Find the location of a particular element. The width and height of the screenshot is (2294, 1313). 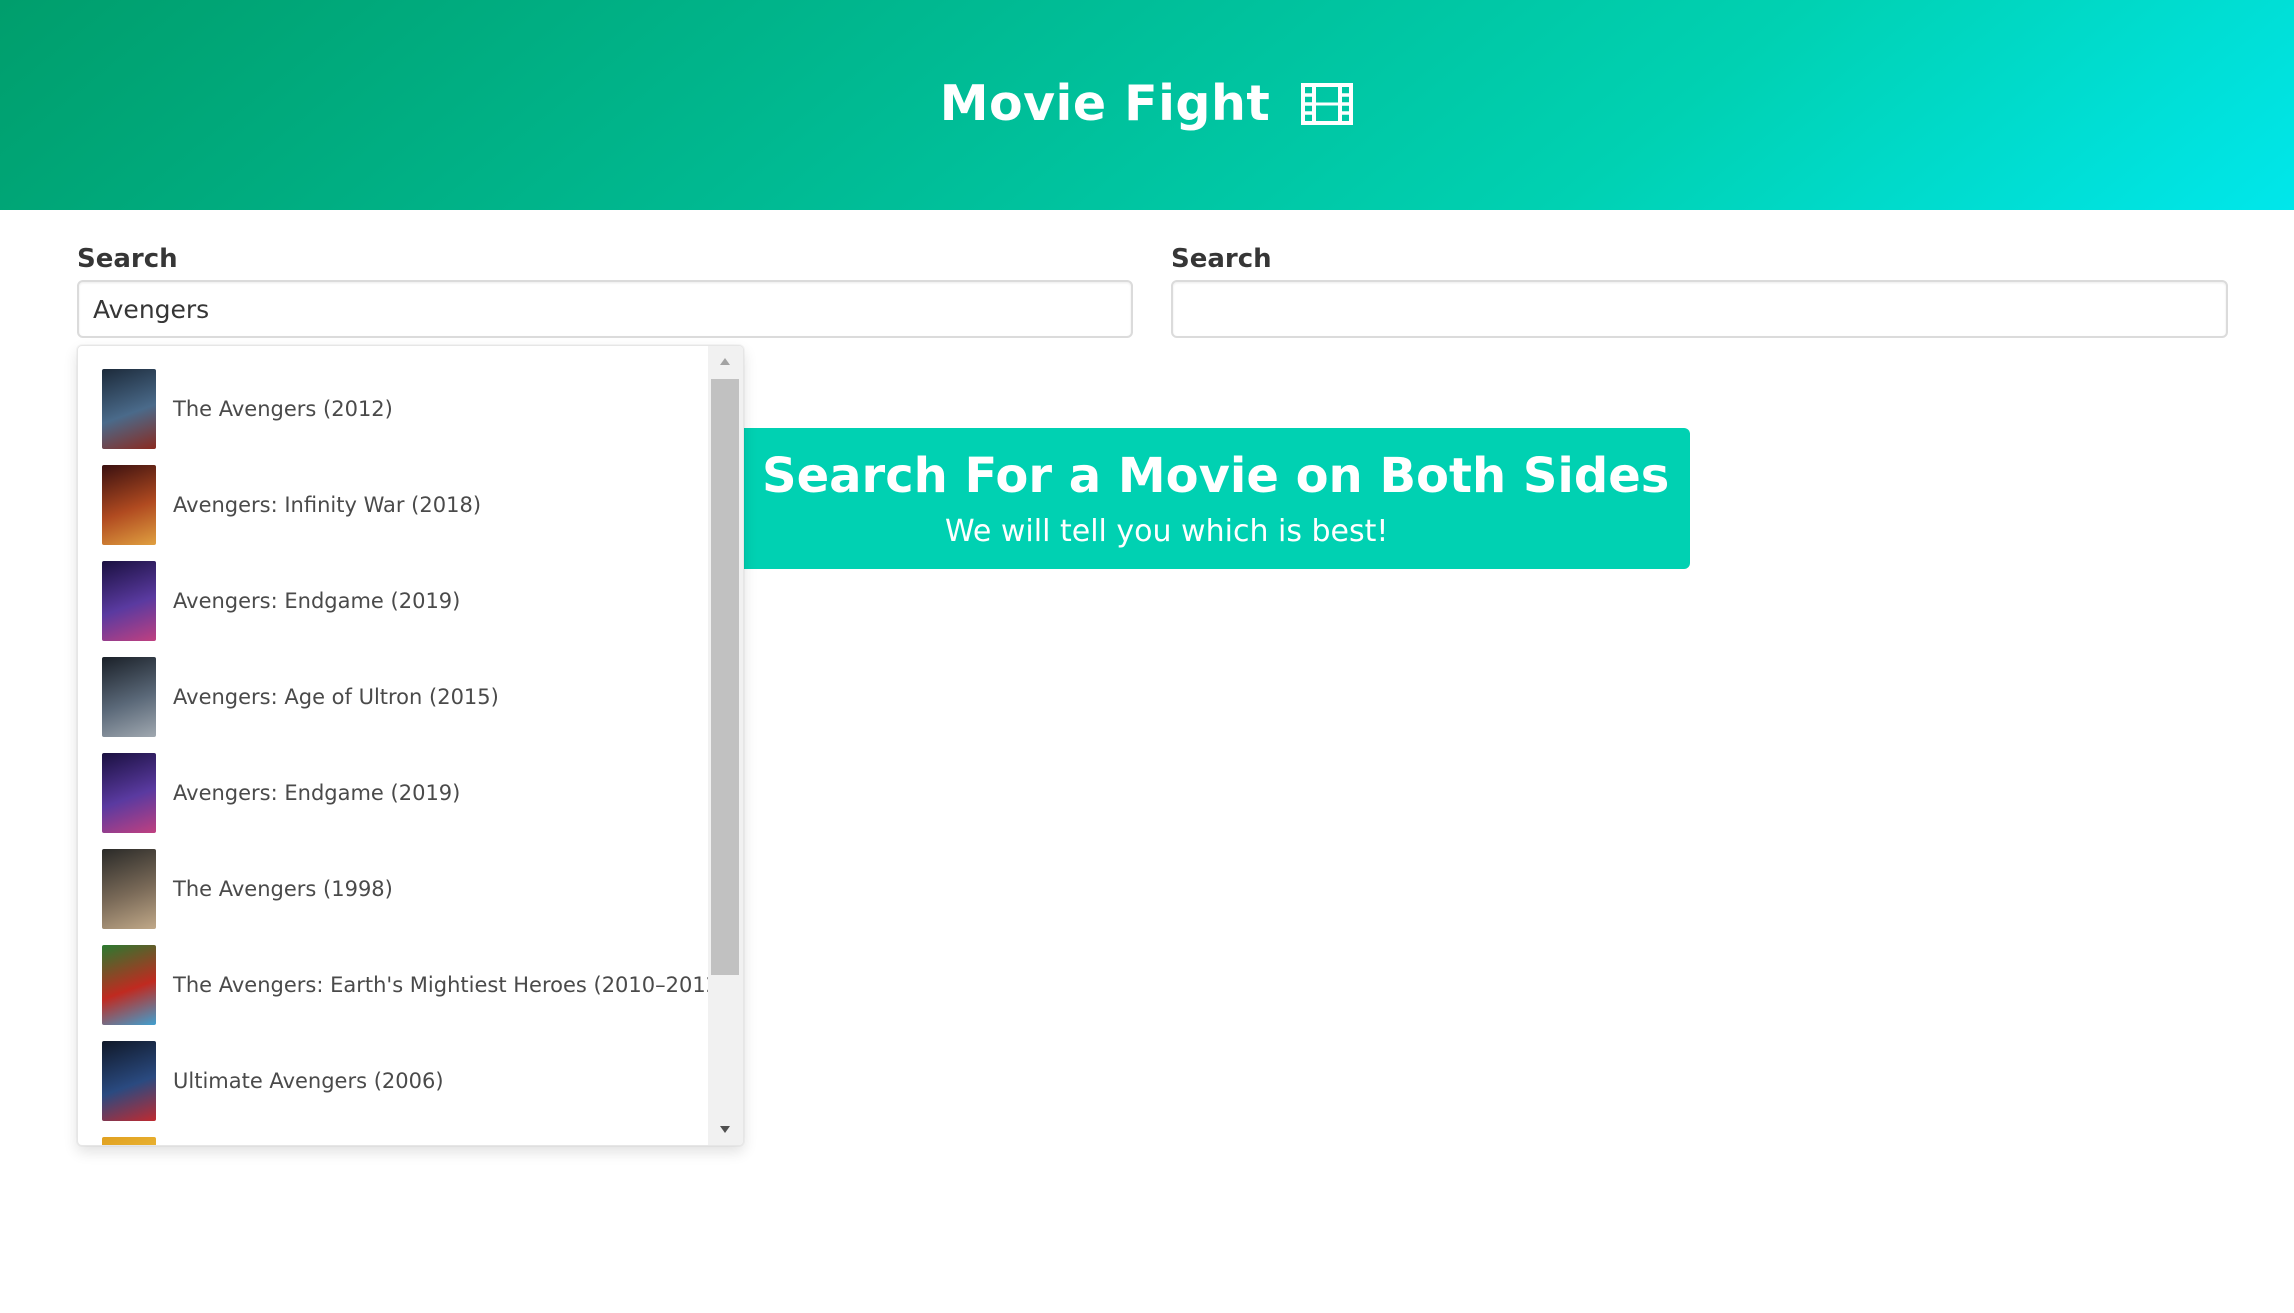

dropdown-item: Ultimate Avengers (2006) is located at coordinates (393, 1081).